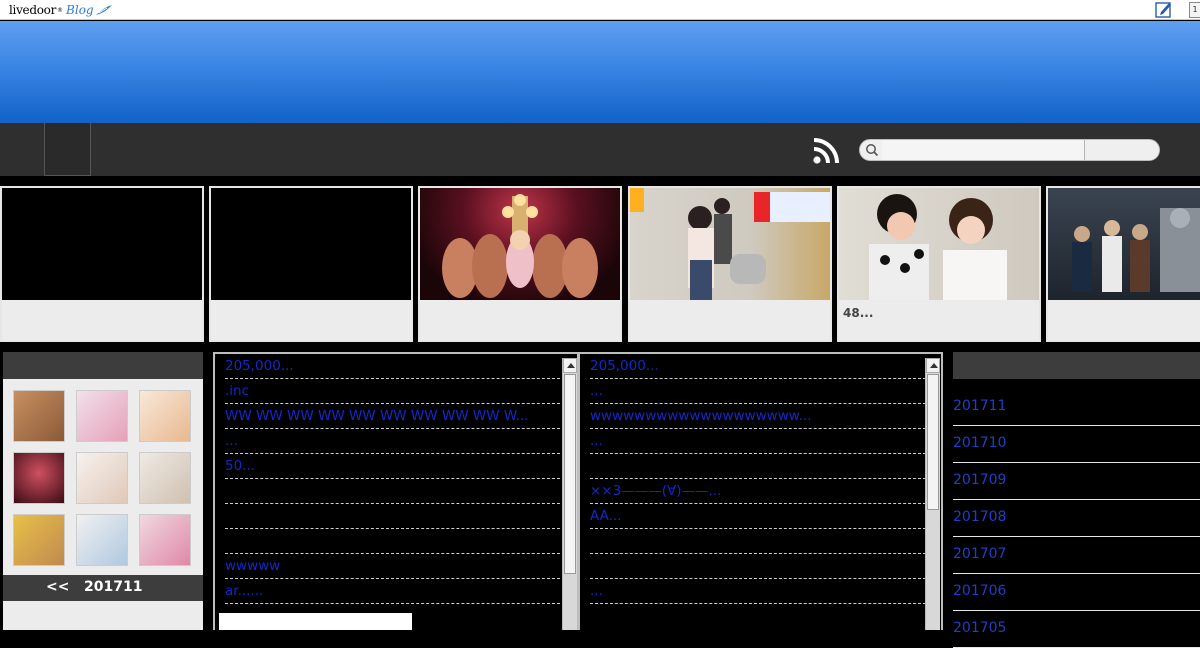 The image size is (1200, 648). I want to click on calendar-nav-bar: << 201711, so click(103, 588).